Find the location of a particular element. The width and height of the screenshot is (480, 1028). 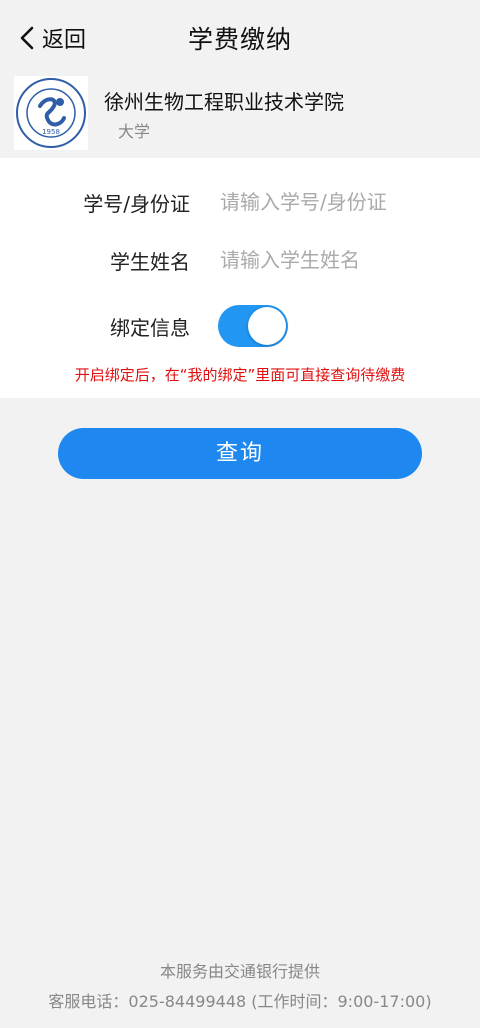

school-logo: 1958 is located at coordinates (51, 113).